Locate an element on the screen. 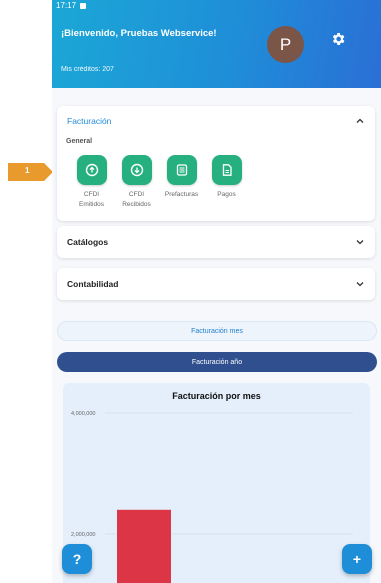 This screenshot has height=583, width=381. catalogos-card: Catálogos is located at coordinates (216, 242).